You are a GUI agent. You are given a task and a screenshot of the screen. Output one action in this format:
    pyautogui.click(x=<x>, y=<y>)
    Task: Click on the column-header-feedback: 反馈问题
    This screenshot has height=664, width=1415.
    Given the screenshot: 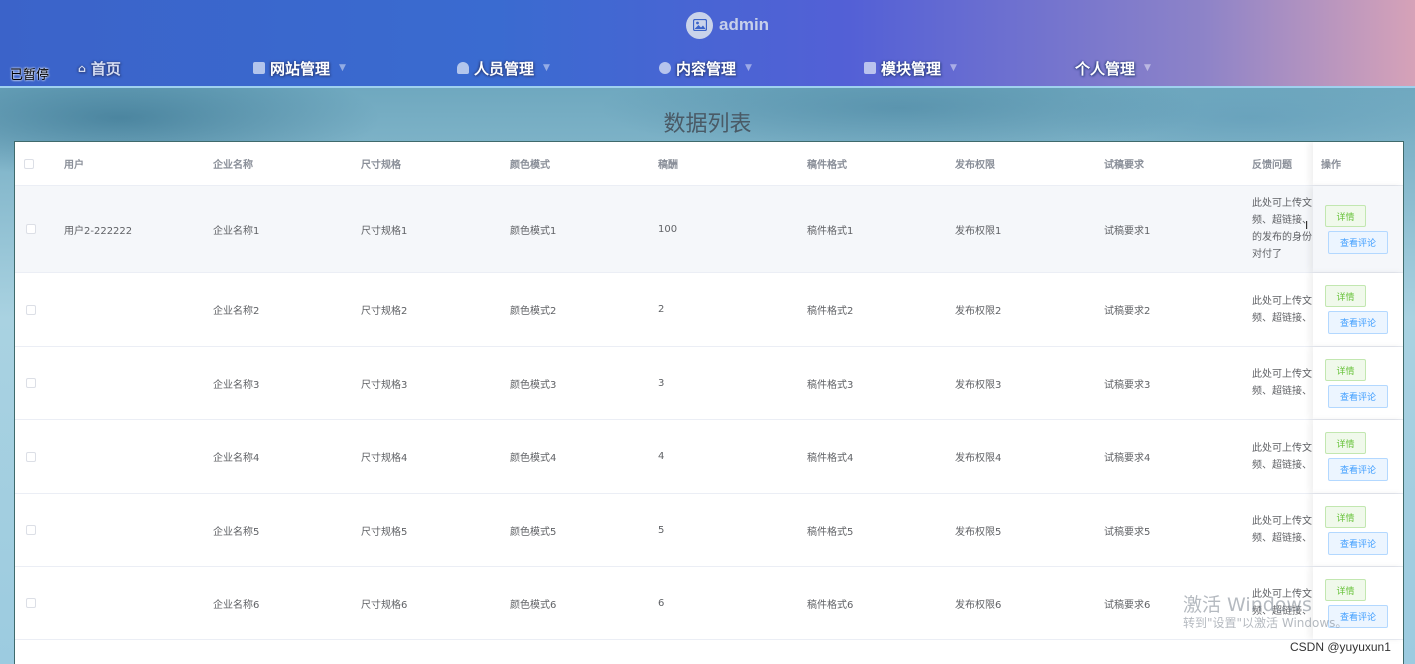 What is the action you would take?
    pyautogui.click(x=1272, y=163)
    